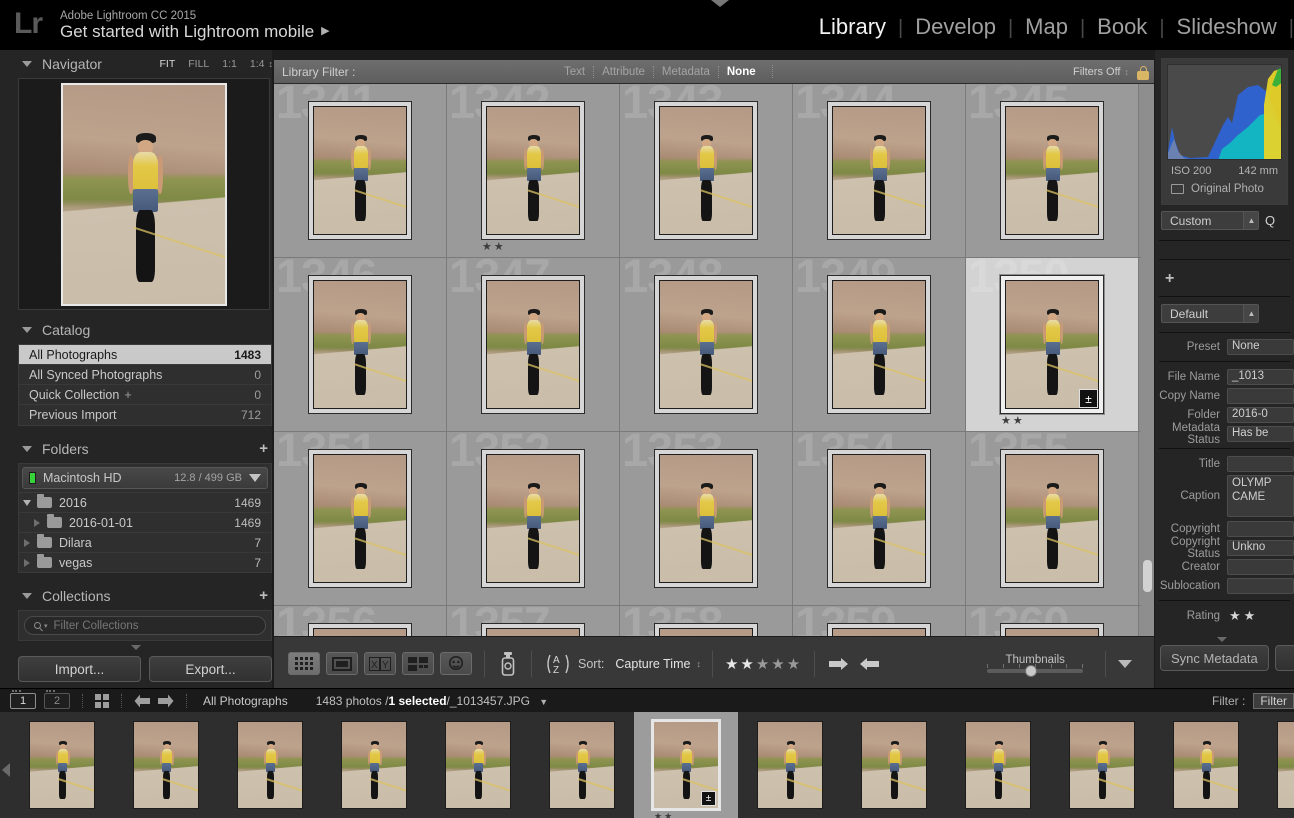 The height and width of the screenshot is (818, 1294). What do you see at coordinates (145, 415) in the screenshot?
I see `catalog-row: Previous Import 712` at bounding box center [145, 415].